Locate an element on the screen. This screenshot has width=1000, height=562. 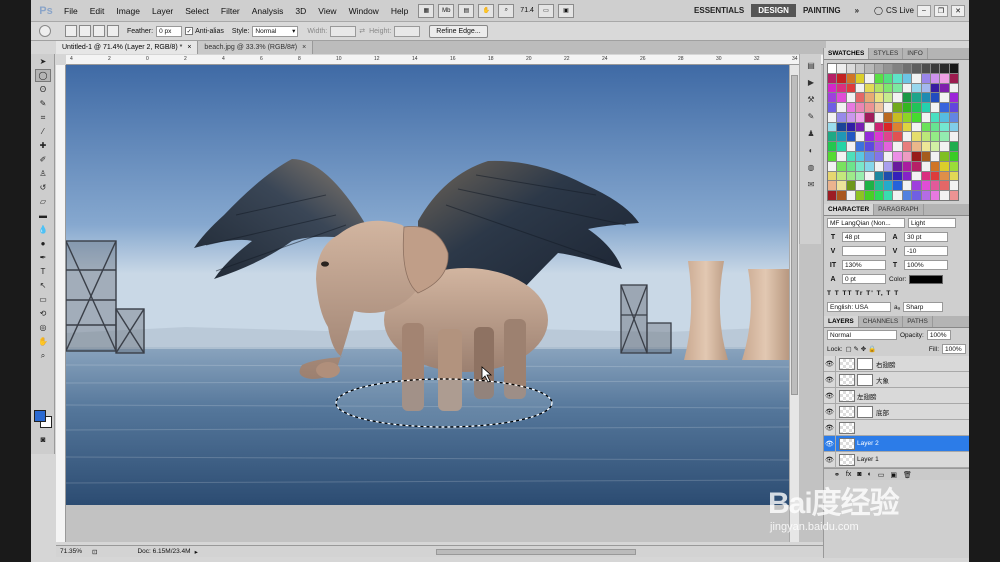
workspace-painting: PAINTING is located at coordinates (822, 10).